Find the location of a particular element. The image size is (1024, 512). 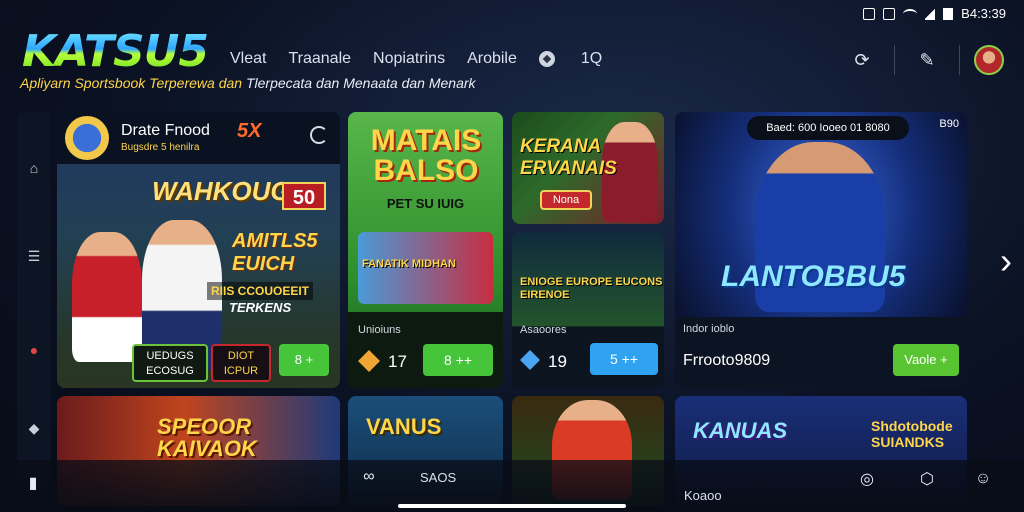

avatar is located at coordinates (989, 60).